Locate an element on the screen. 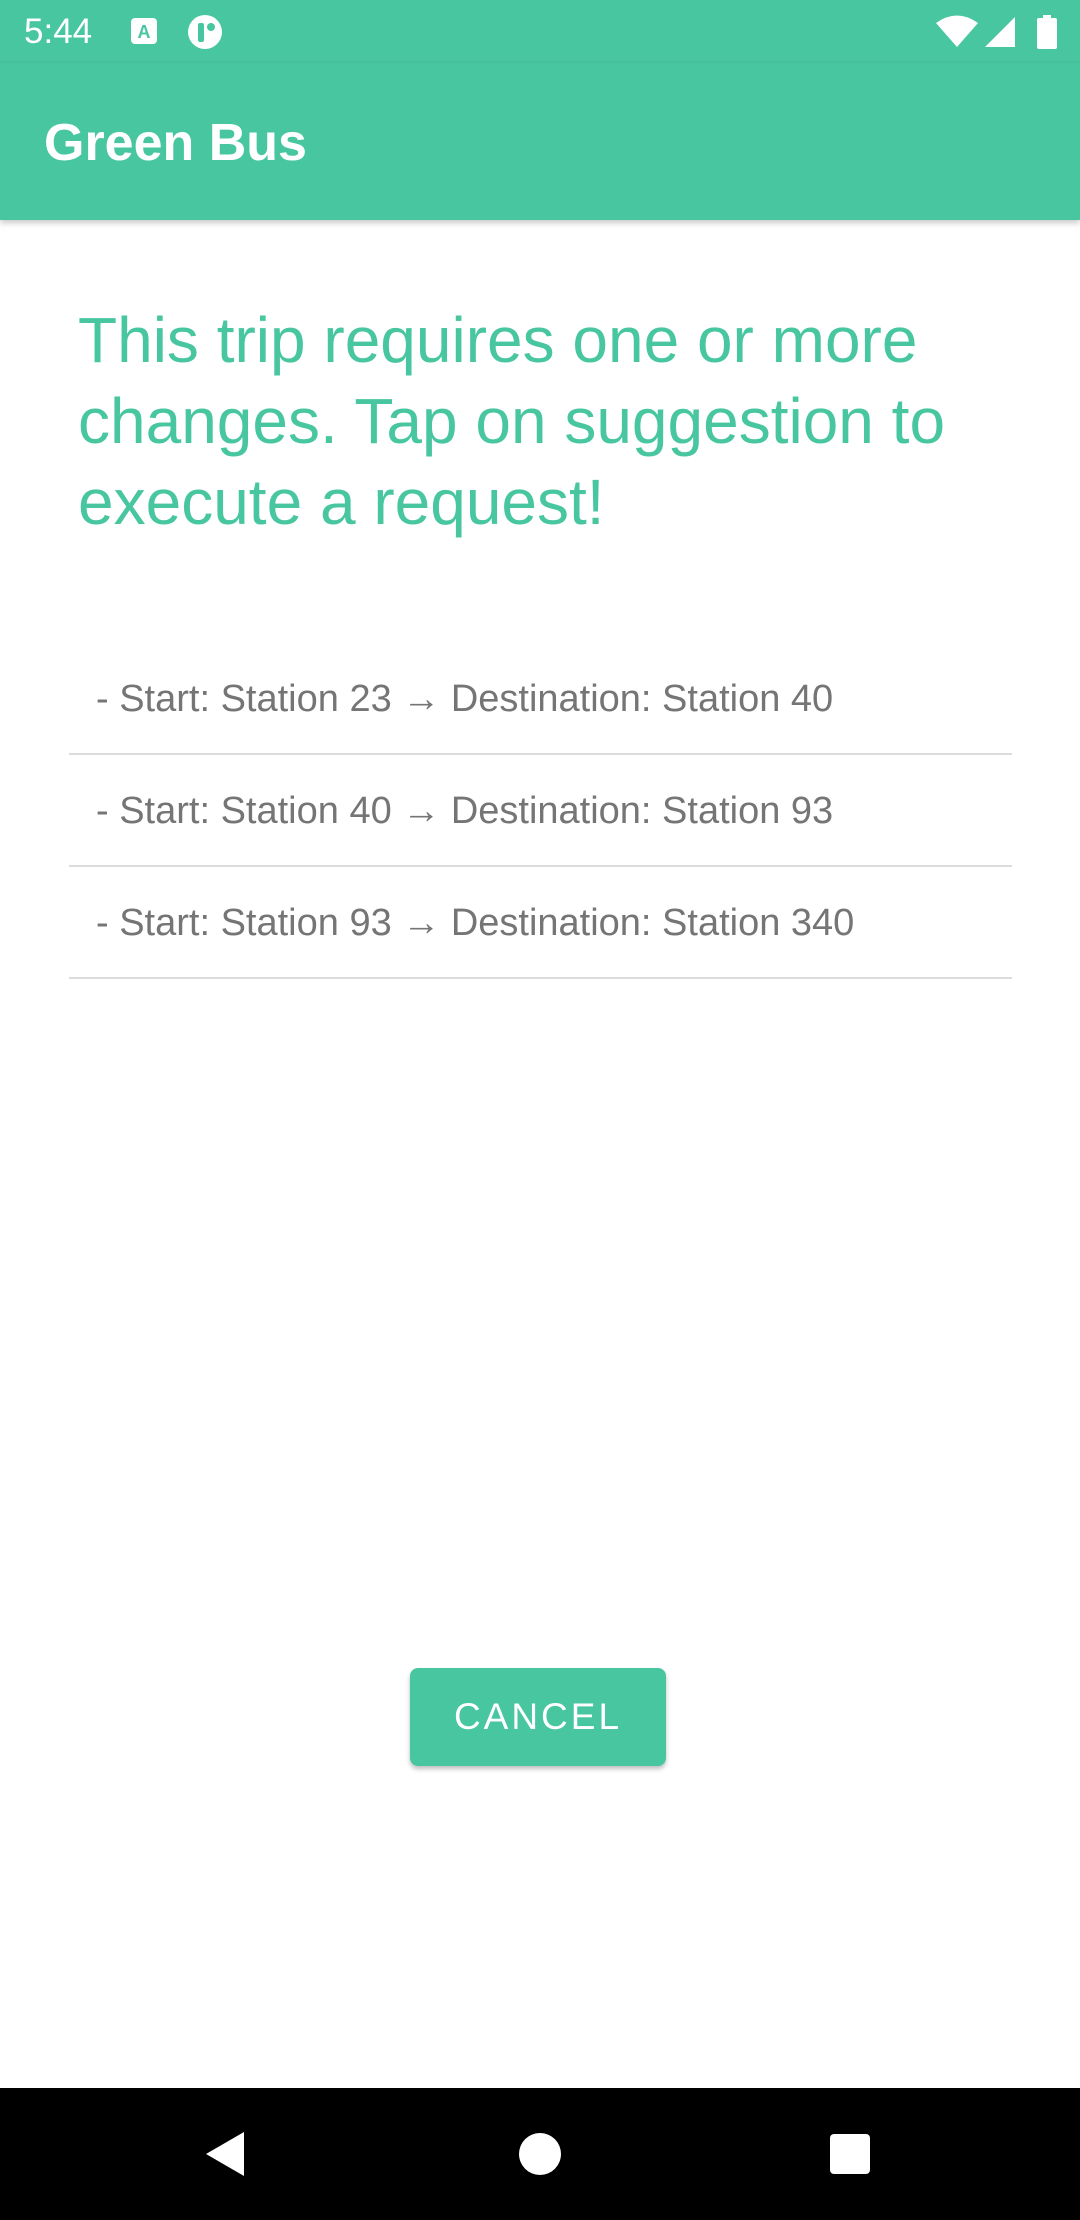  battery-icon is located at coordinates (1047, 32).